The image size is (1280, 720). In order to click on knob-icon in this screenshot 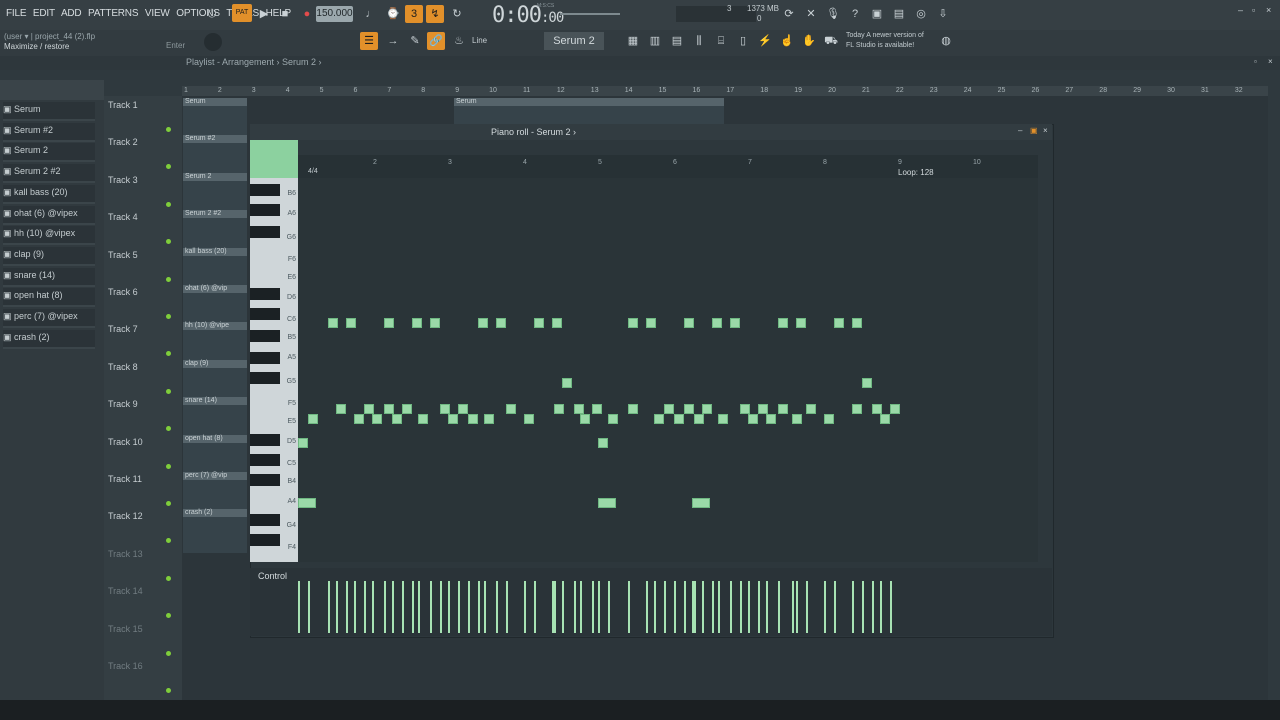, I will do `click(213, 42)`.